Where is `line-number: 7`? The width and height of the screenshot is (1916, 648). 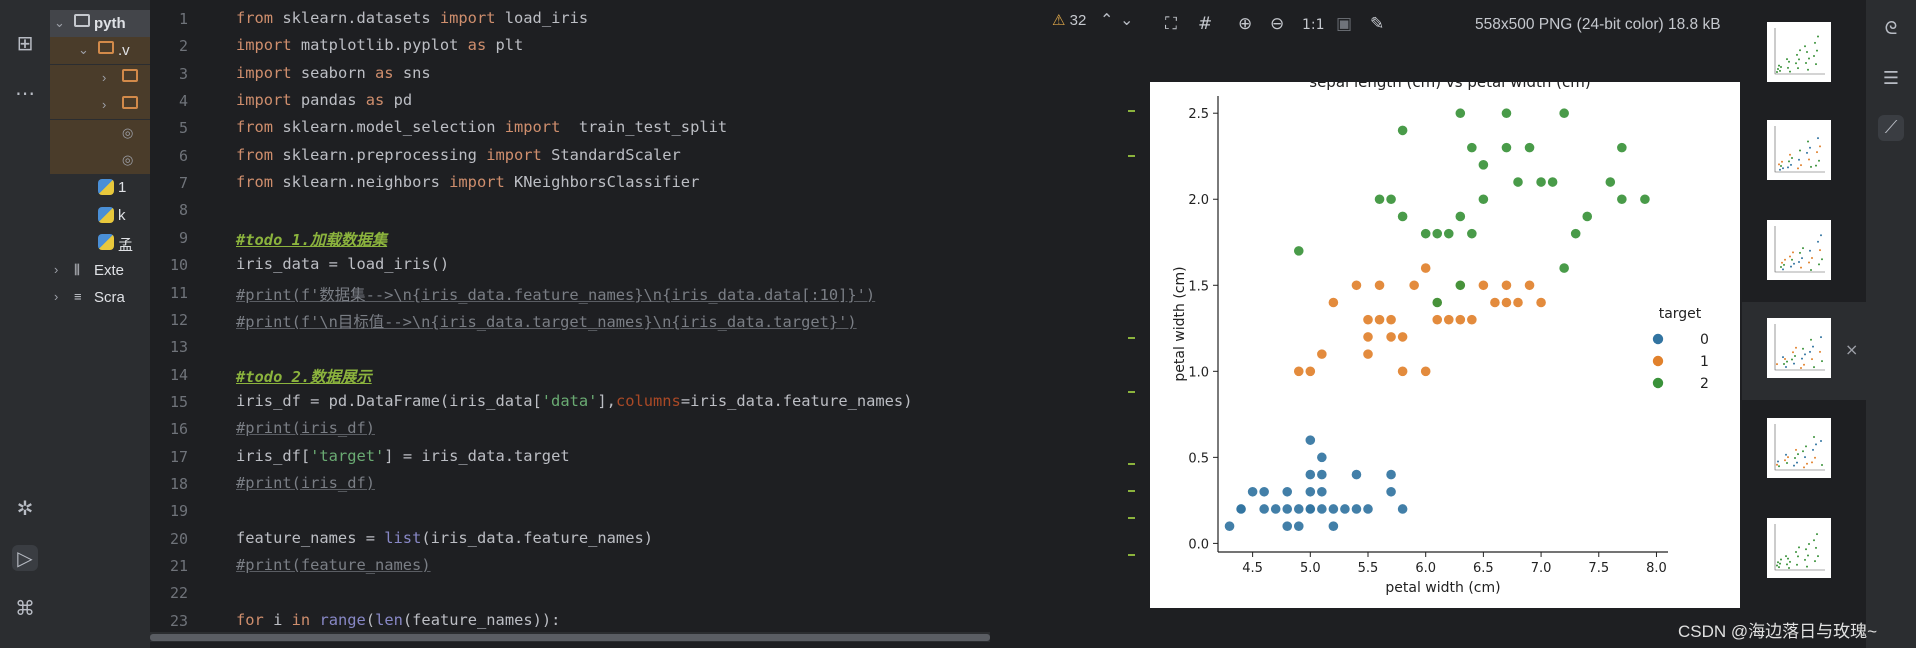 line-number: 7 is located at coordinates (183, 183).